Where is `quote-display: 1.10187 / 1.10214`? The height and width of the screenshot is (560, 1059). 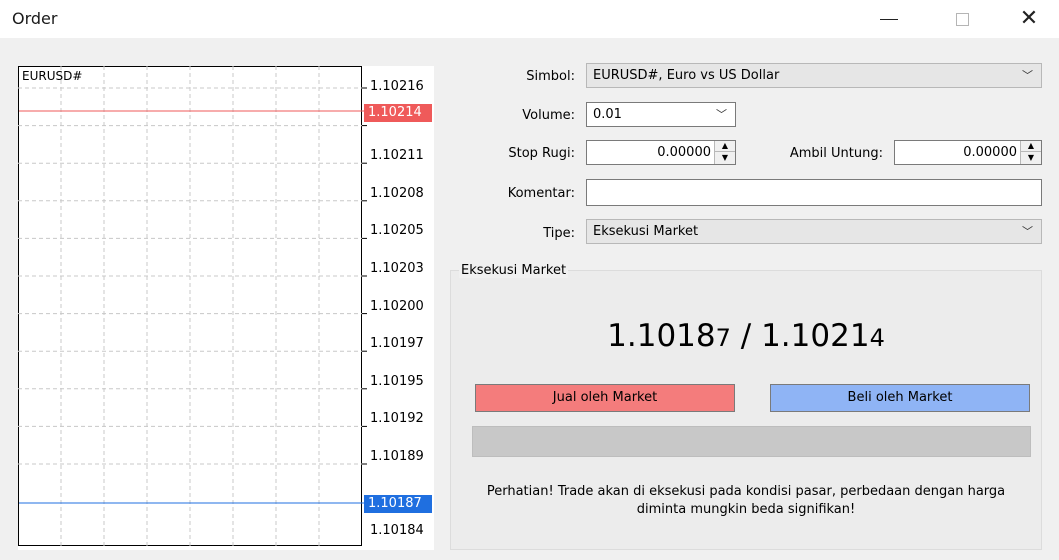 quote-display: 1.10187 / 1.10214 is located at coordinates (746, 336).